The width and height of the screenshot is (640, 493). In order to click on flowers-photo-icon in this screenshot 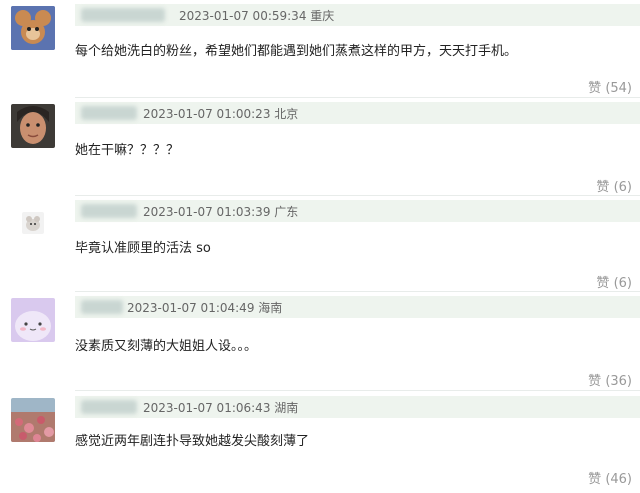, I will do `click(33, 420)`.